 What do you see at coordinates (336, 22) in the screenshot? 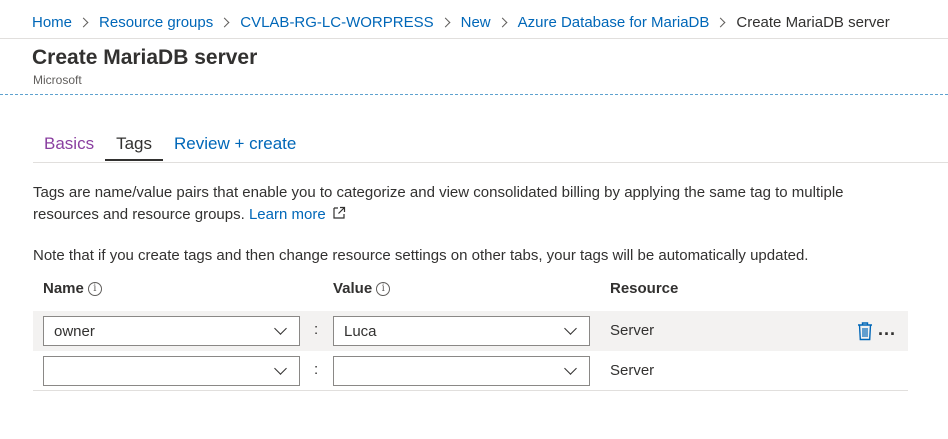
I see `breadcrumb-resource-group: CVLAB-RG-LC-WORPRESS` at bounding box center [336, 22].